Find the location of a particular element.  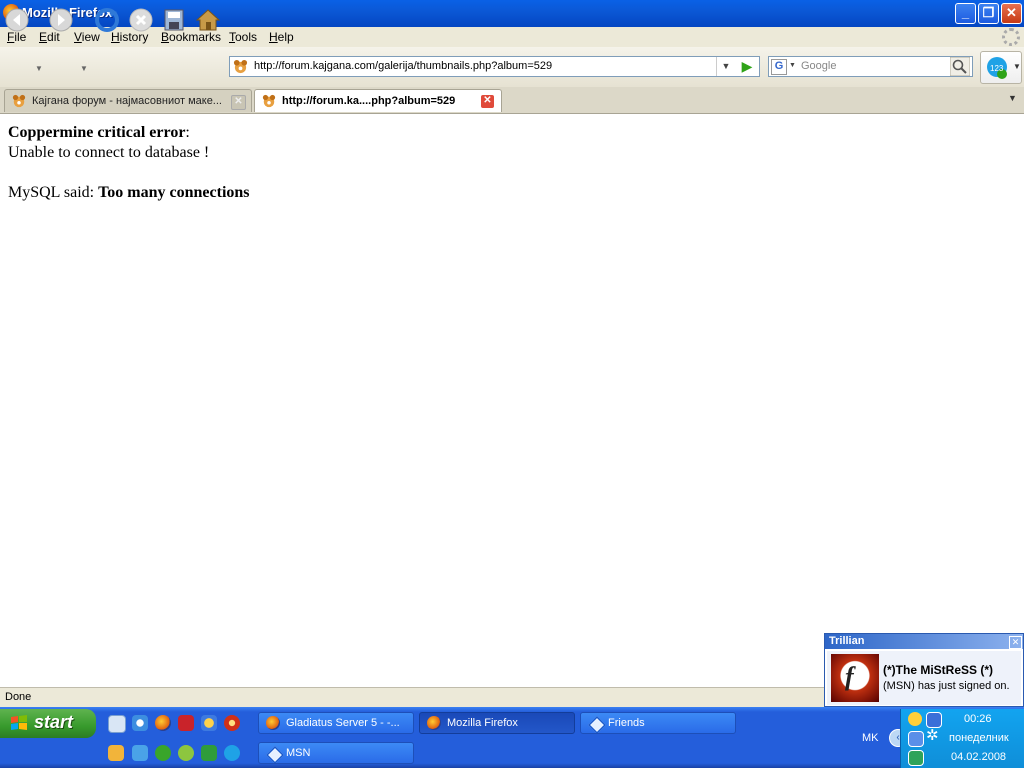

skype-icon is located at coordinates (232, 753).